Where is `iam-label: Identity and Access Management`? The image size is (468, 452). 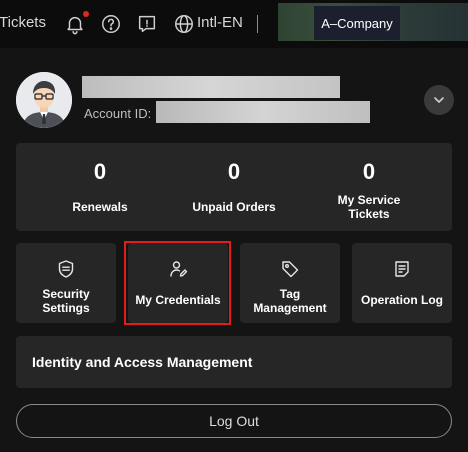 iam-label: Identity and Access Management is located at coordinates (142, 362).